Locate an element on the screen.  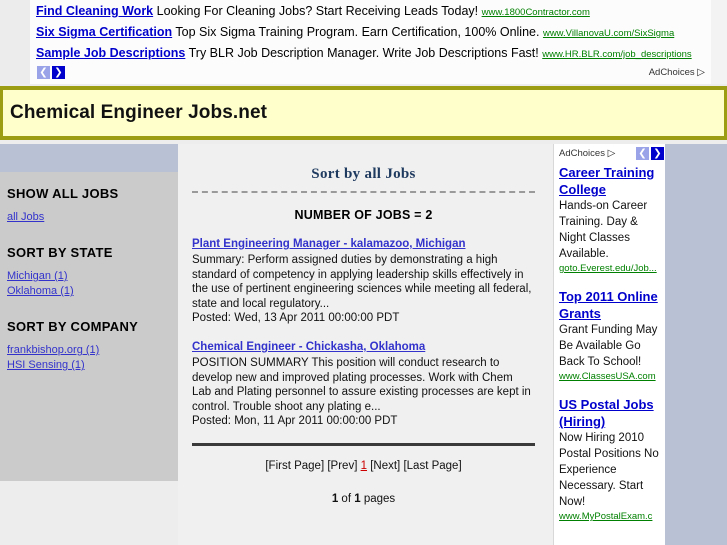
pager-count-middle: of is located at coordinates (346, 499).